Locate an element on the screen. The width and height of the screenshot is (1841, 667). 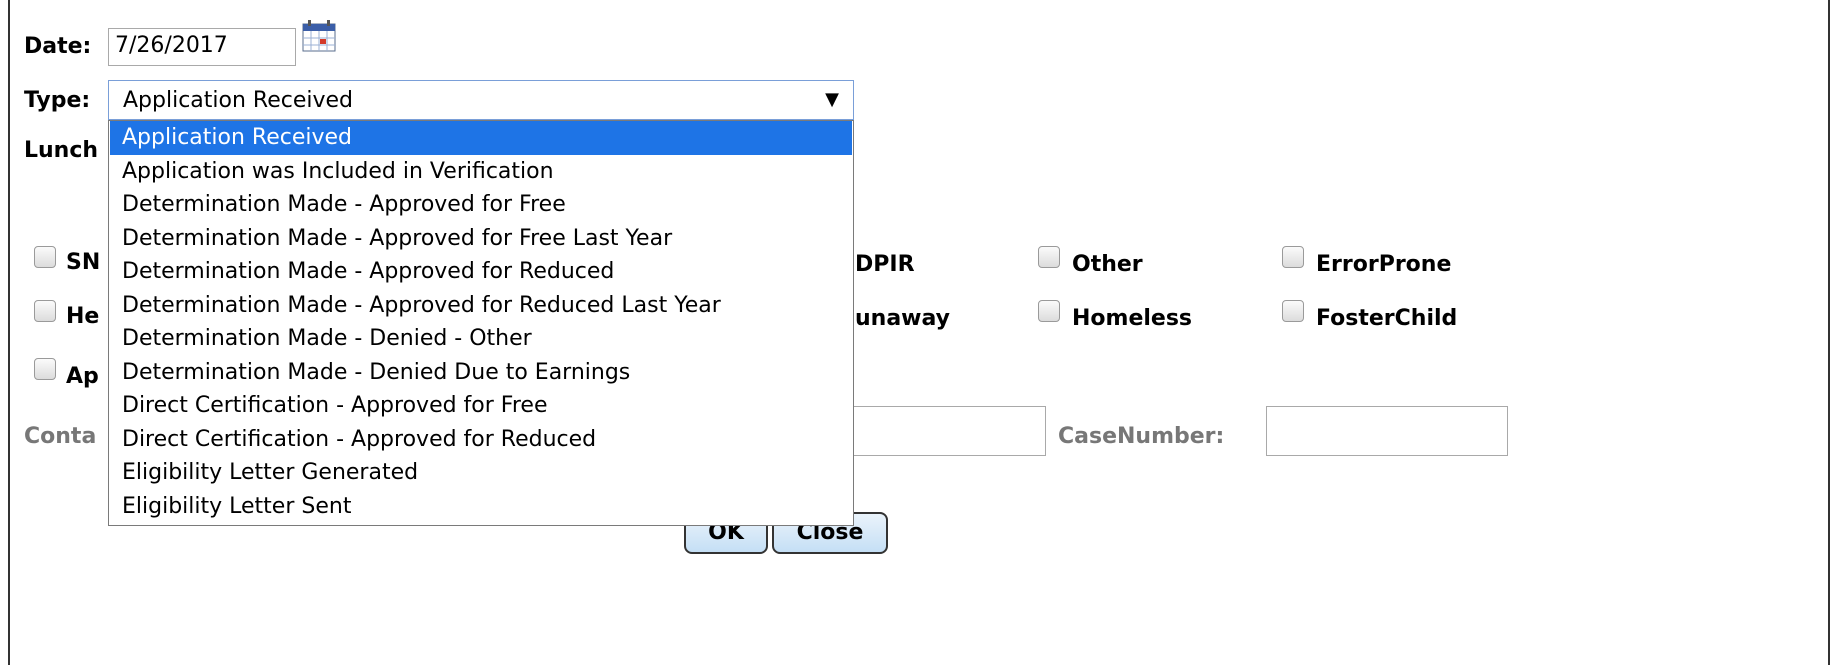
head-start-checkbox is located at coordinates (45, 311).